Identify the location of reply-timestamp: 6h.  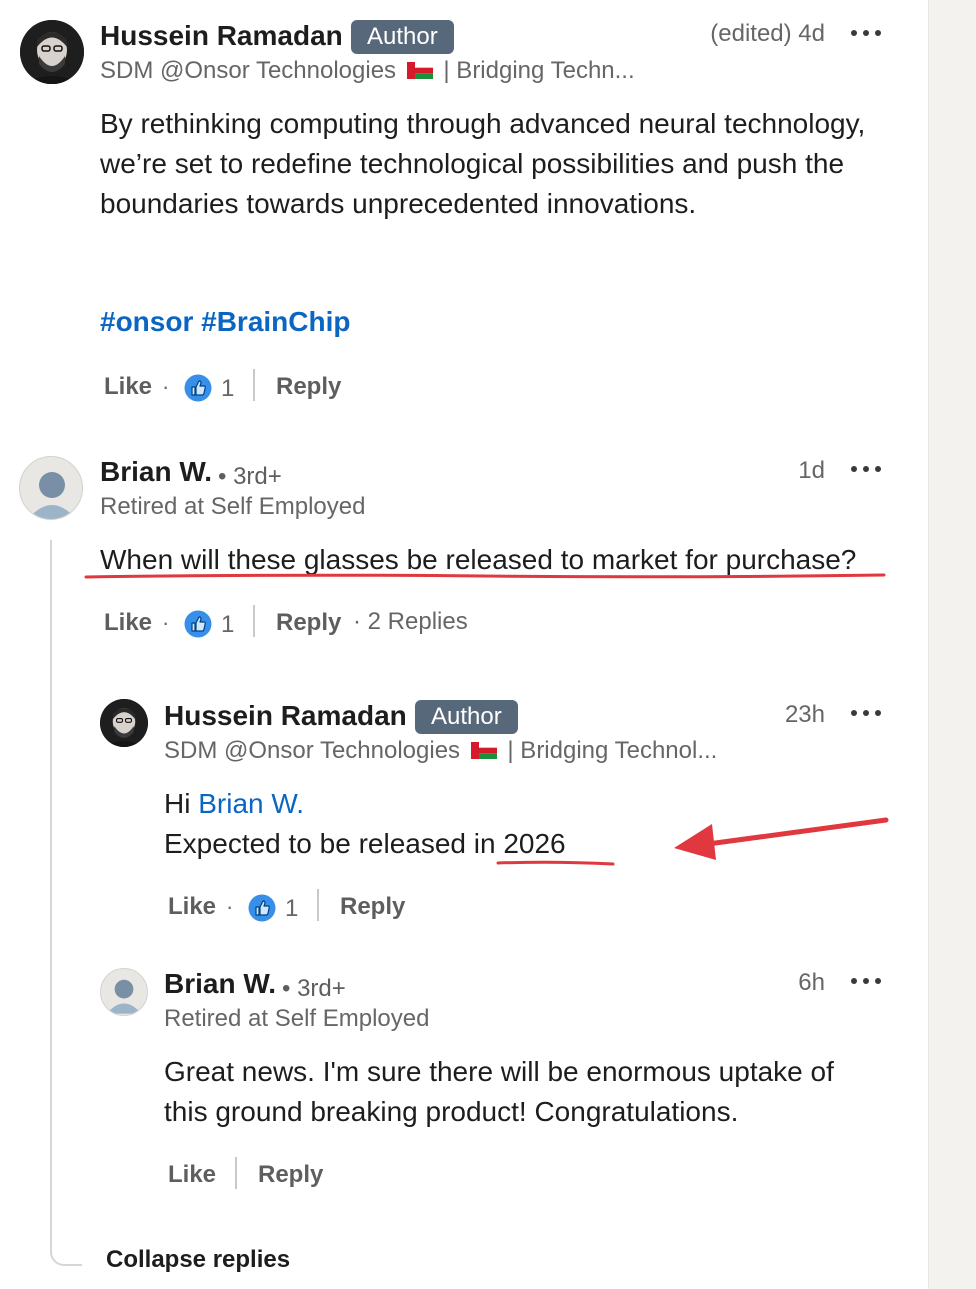
(811, 982).